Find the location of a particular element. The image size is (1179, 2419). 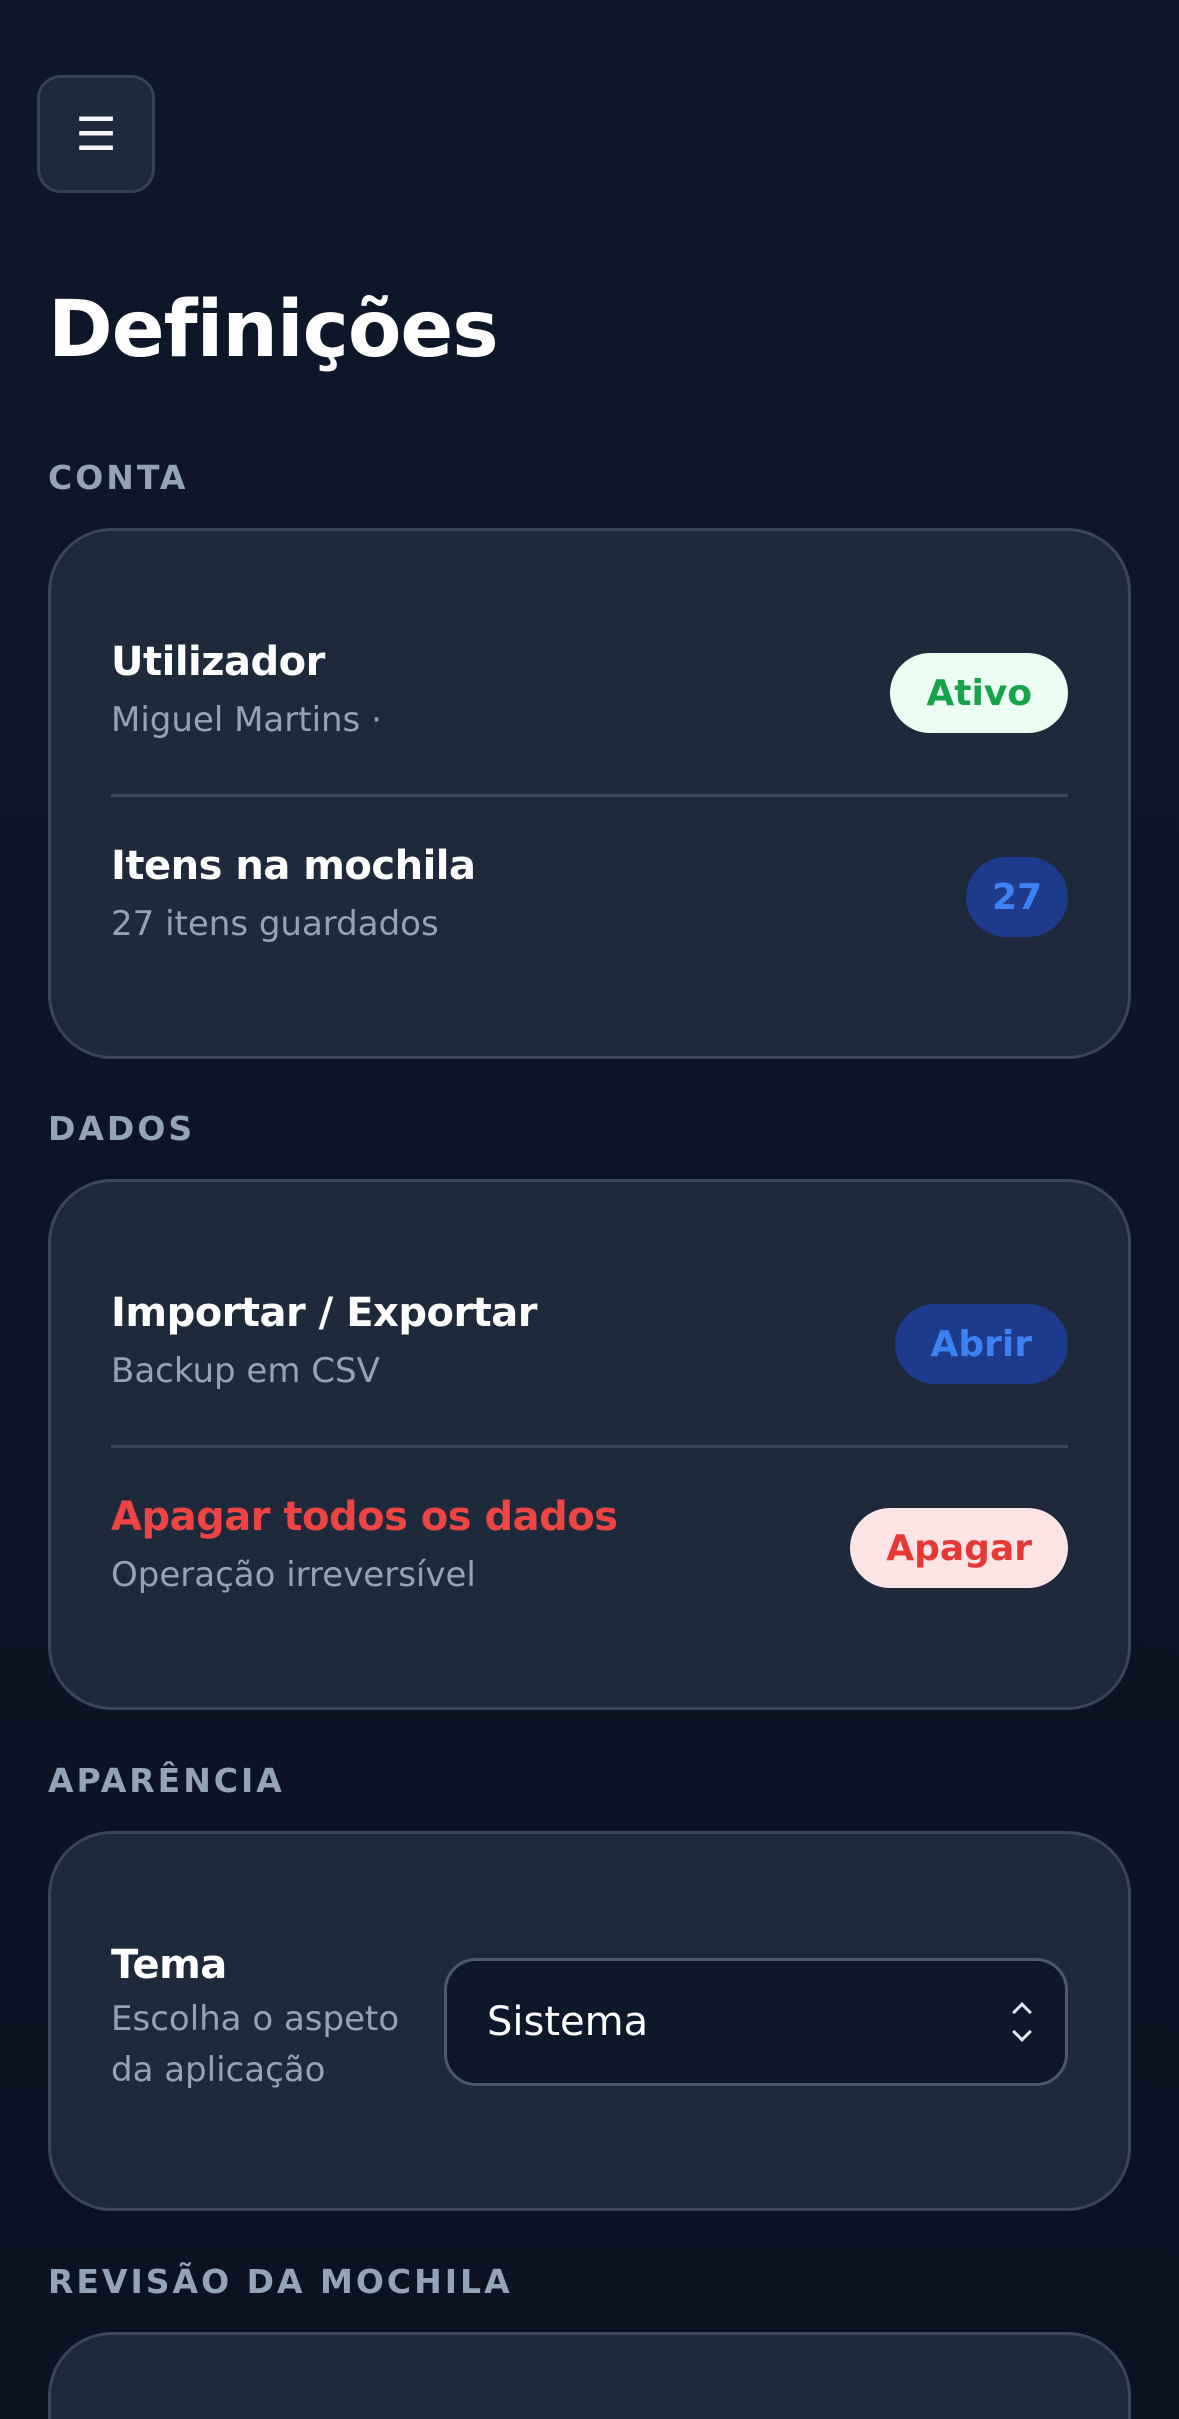

user-row: Utilizador Miguel Martins · Ativo is located at coordinates (589, 693).